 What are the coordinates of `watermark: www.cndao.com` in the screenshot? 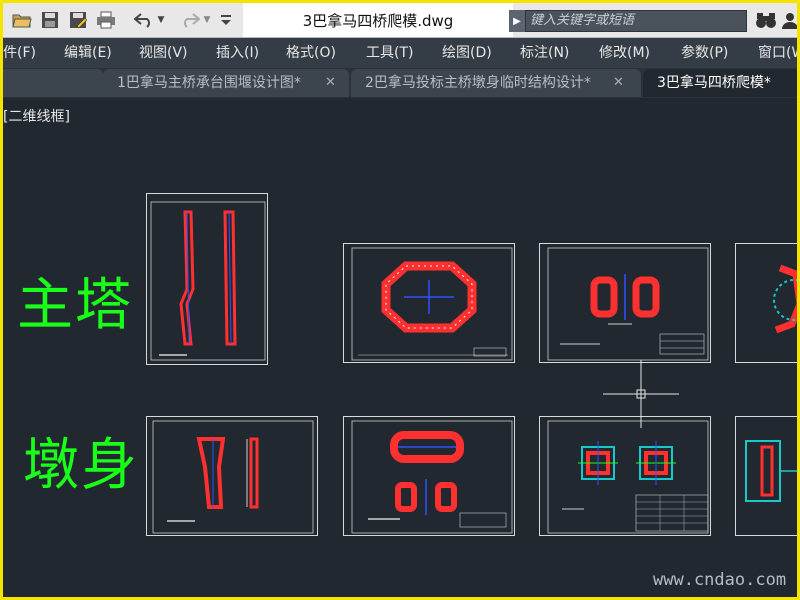 It's located at (720, 580).